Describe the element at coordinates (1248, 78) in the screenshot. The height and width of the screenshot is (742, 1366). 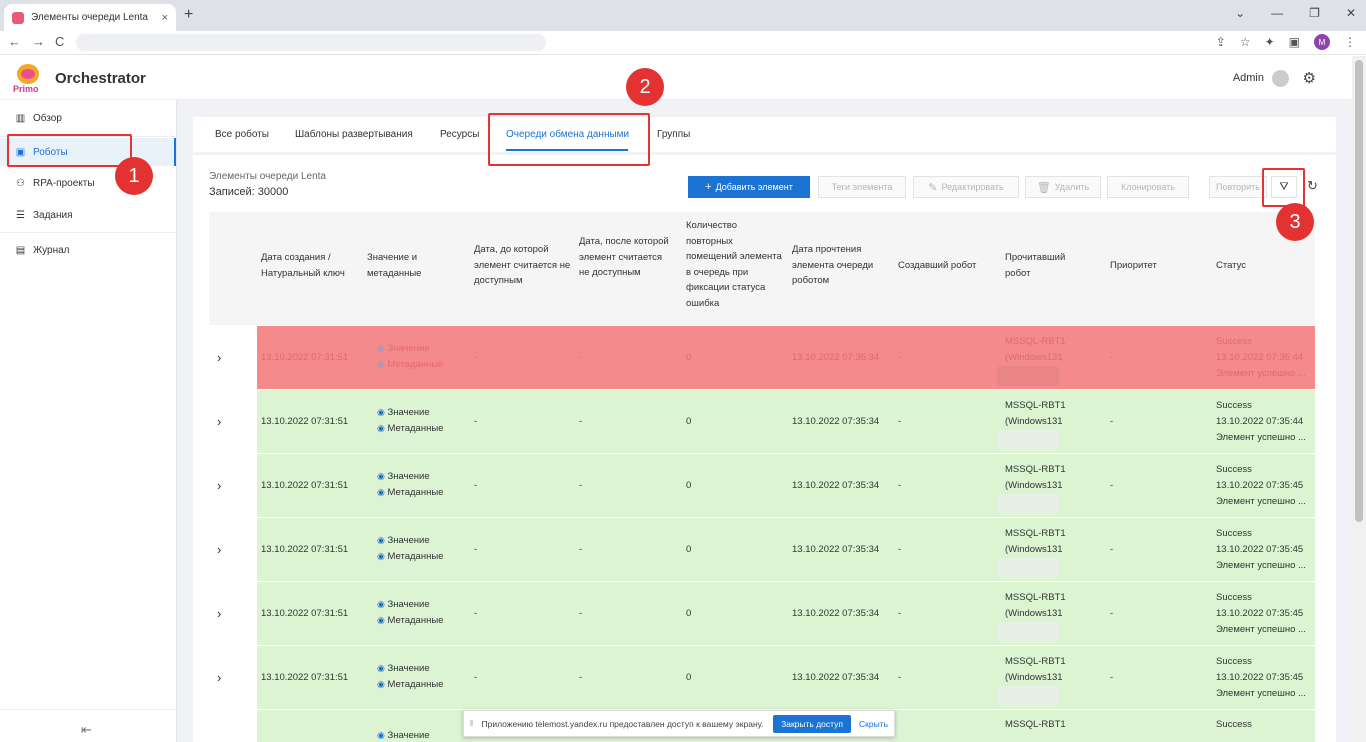
I see `user-name: Admin` at that location.